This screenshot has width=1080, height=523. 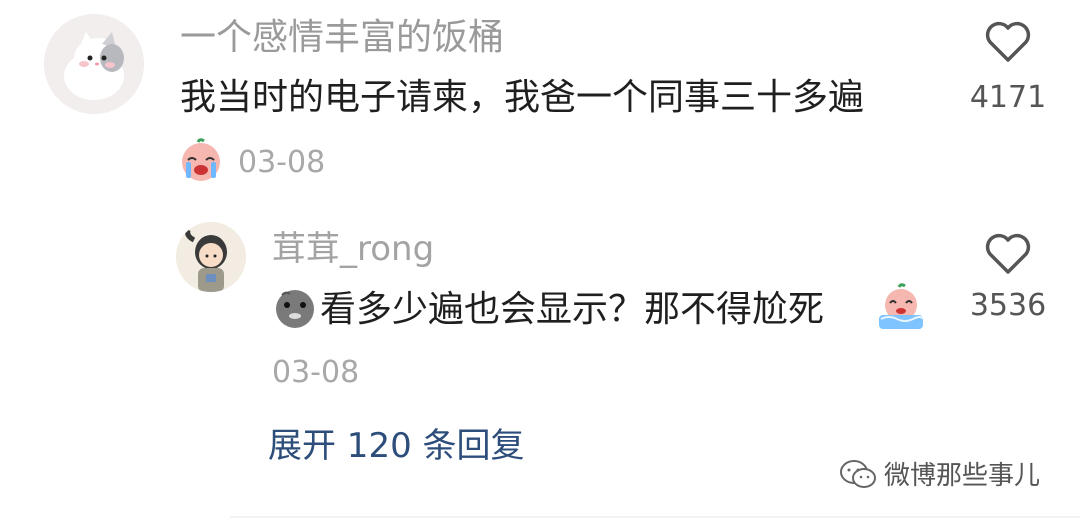 I want to click on watermark-text: 微博那些事儿, so click(x=962, y=476).